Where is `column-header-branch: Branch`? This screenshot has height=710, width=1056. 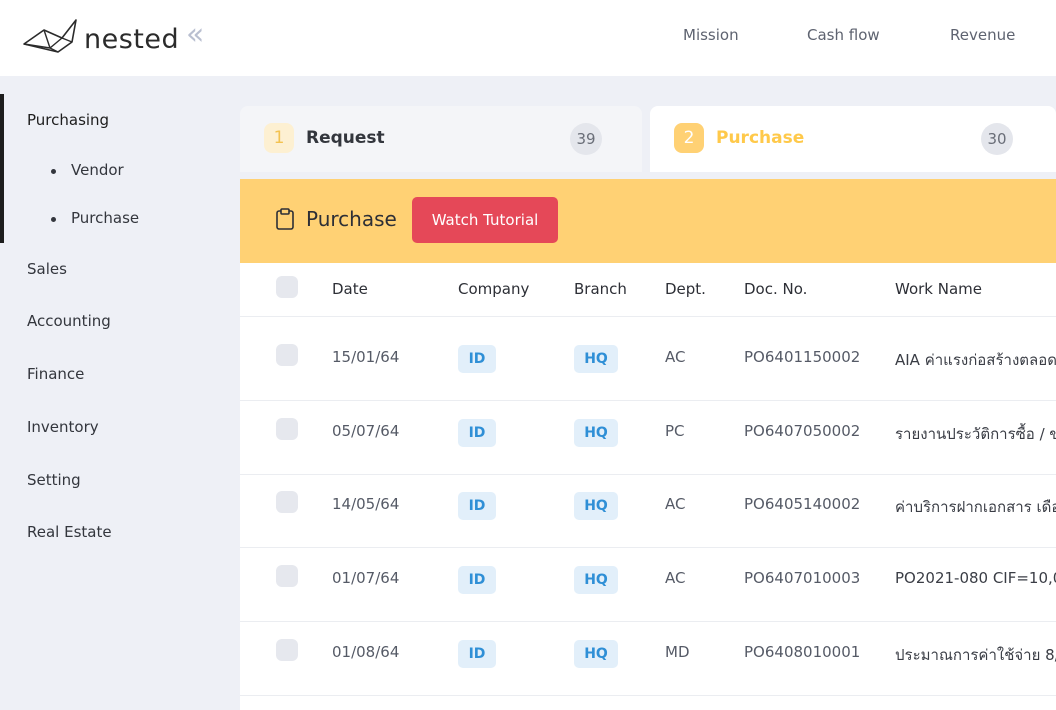 column-header-branch: Branch is located at coordinates (600, 289).